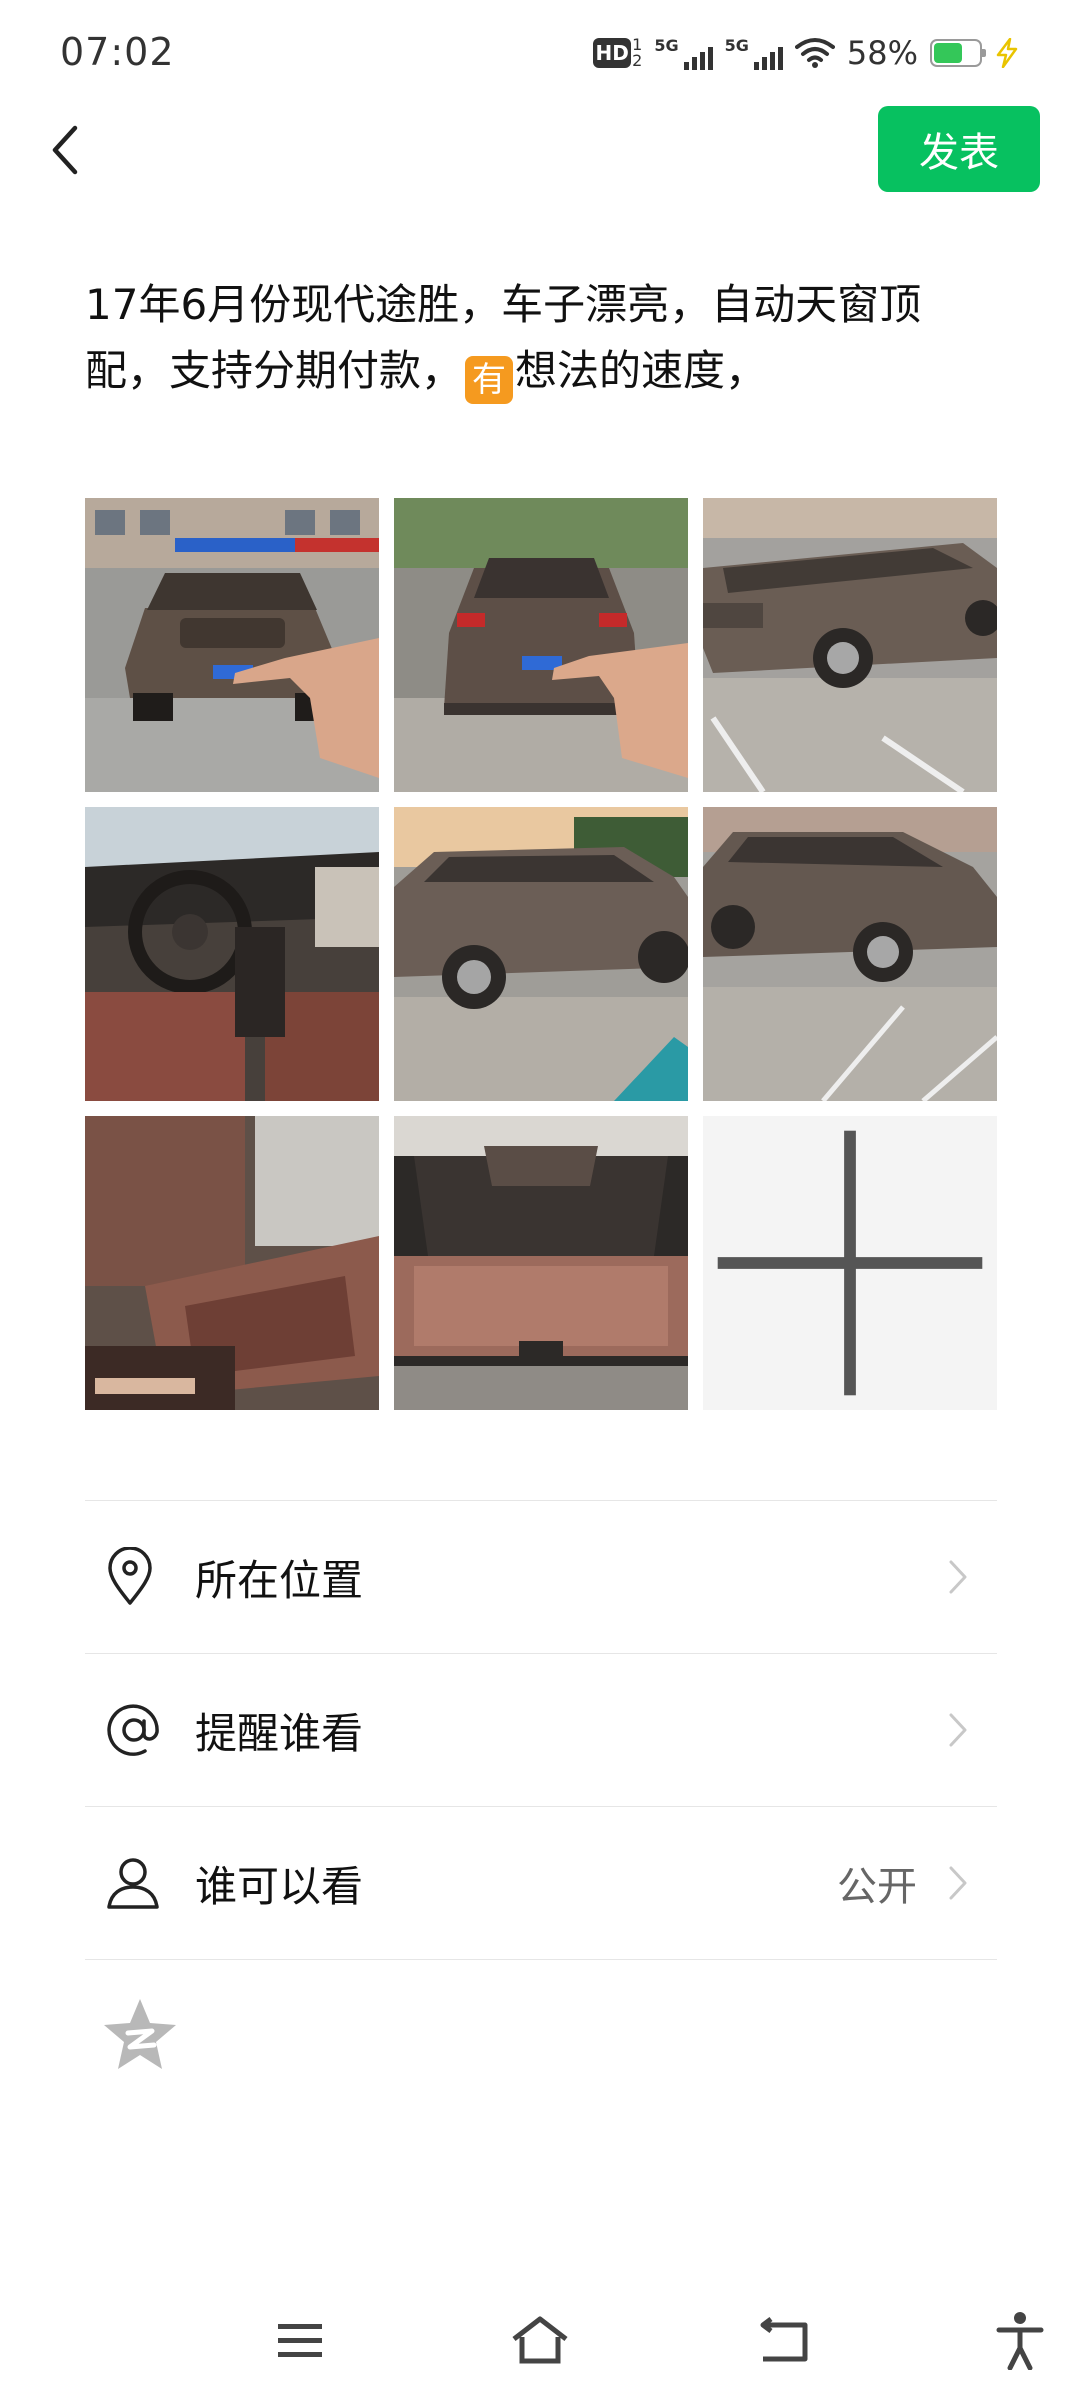  Describe the element at coordinates (877, 1887) in the screenshot. I see `visibility-value: 公开` at that location.